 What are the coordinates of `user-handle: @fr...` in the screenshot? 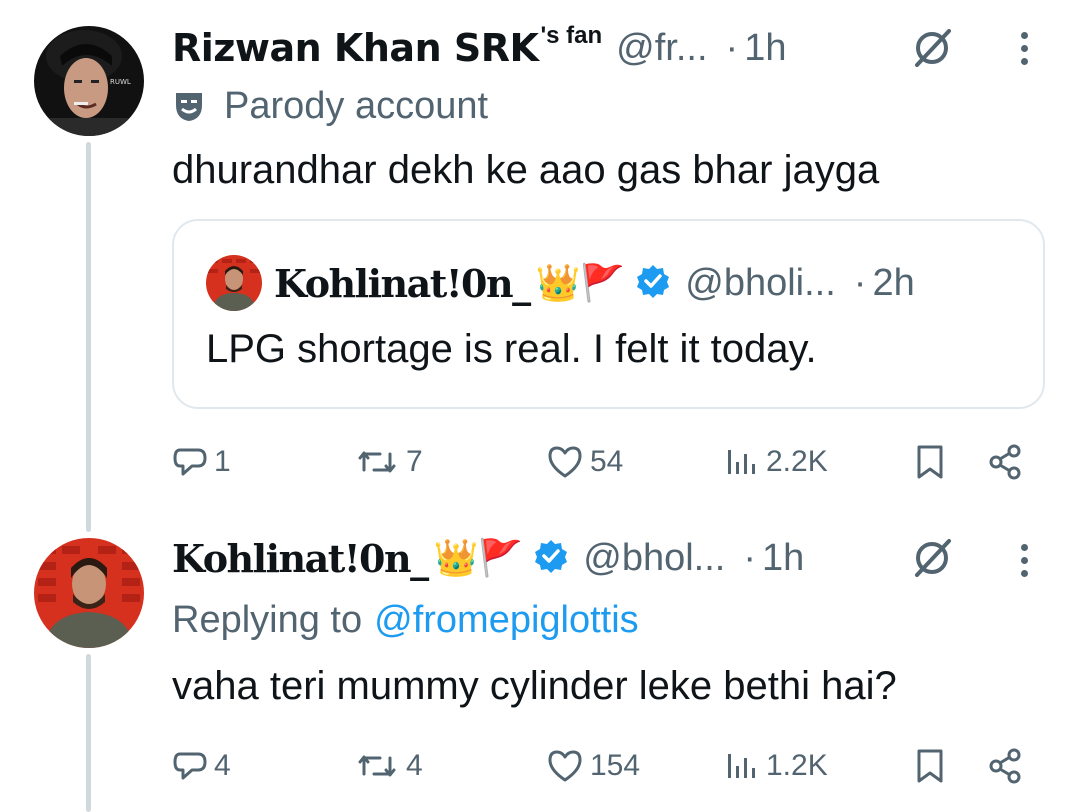 It's located at (661, 48).